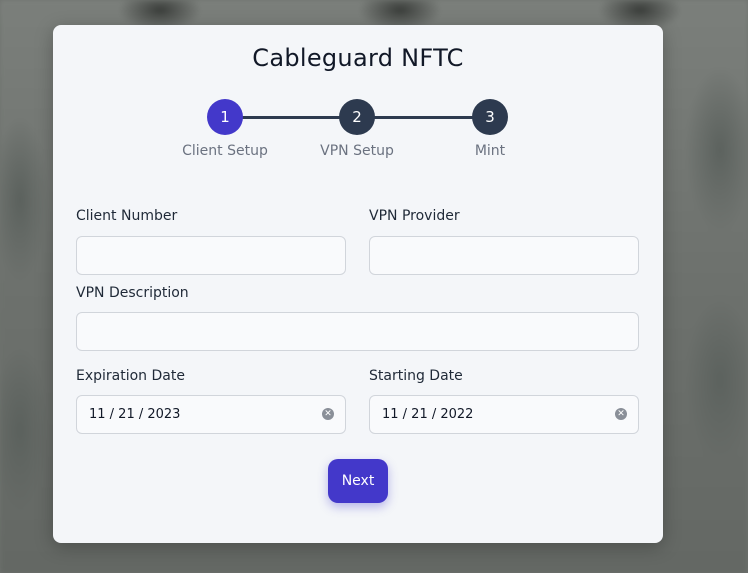 Image resolution: width=748 pixels, height=573 pixels. I want to click on vpn-description-label: VPN Description, so click(132, 293).